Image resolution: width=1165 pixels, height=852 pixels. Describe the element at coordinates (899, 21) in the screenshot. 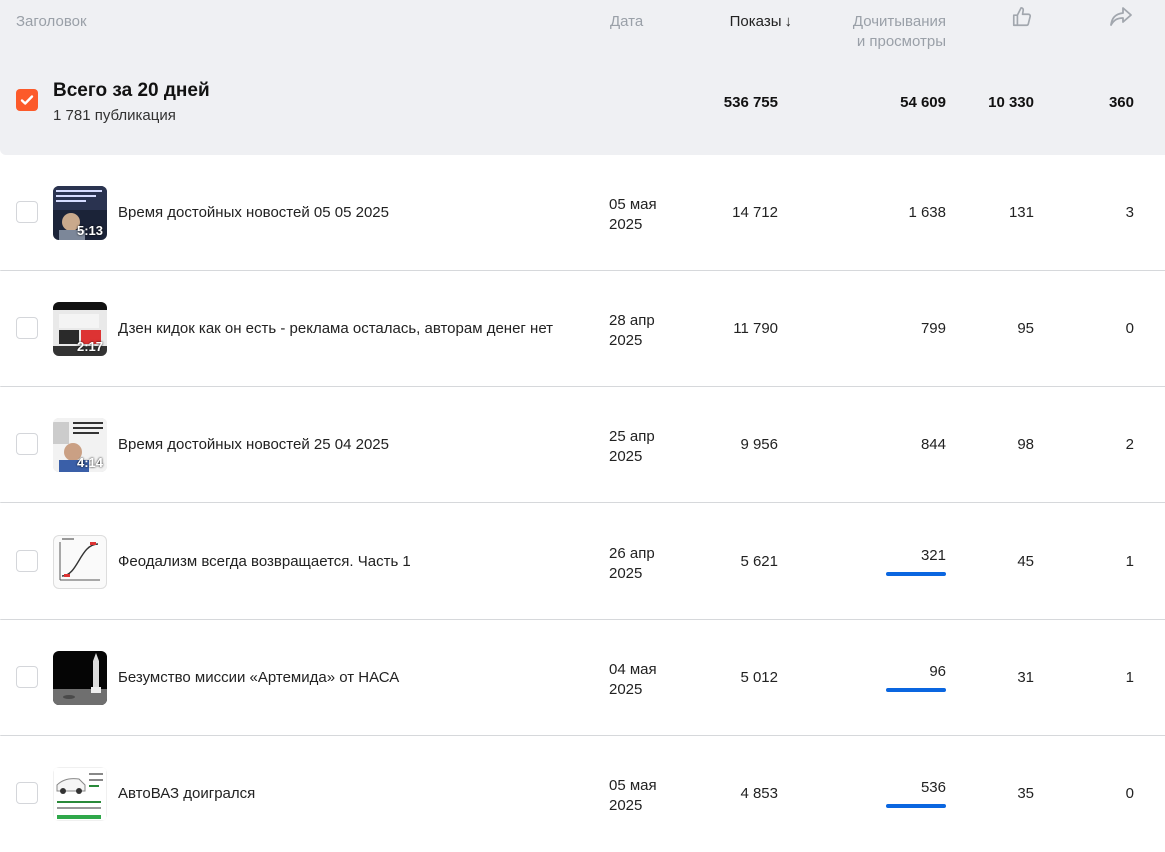

I see `column-reads-label-line1: Дочитывания` at that location.